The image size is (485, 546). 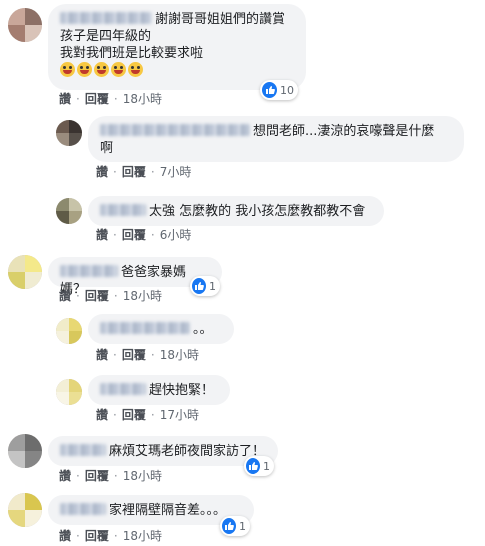 What do you see at coordinates (147, 414) in the screenshot?
I see `comment-actions: 讚 · 回覆 · 17小時` at bounding box center [147, 414].